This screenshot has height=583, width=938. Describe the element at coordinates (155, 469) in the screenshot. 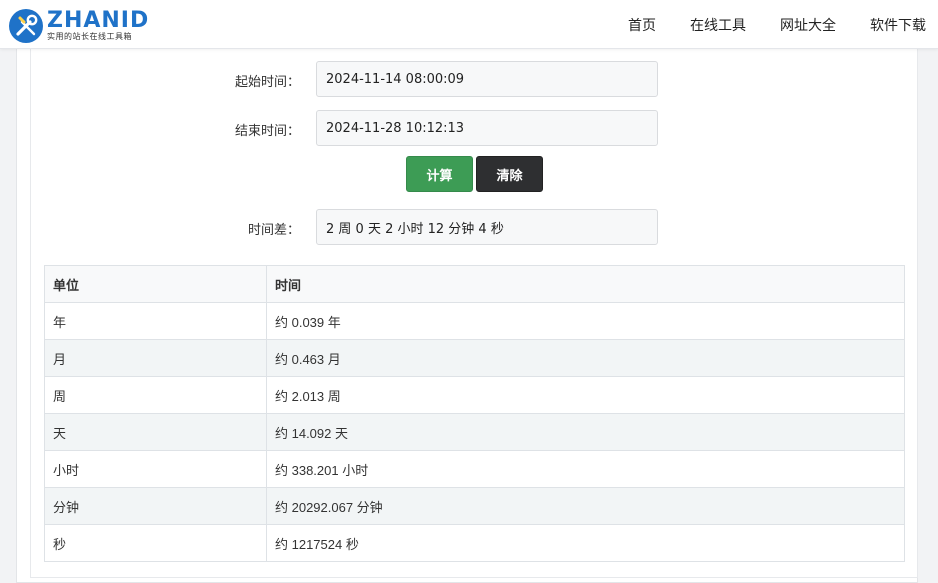

I see `unit-cell: 小时` at that location.